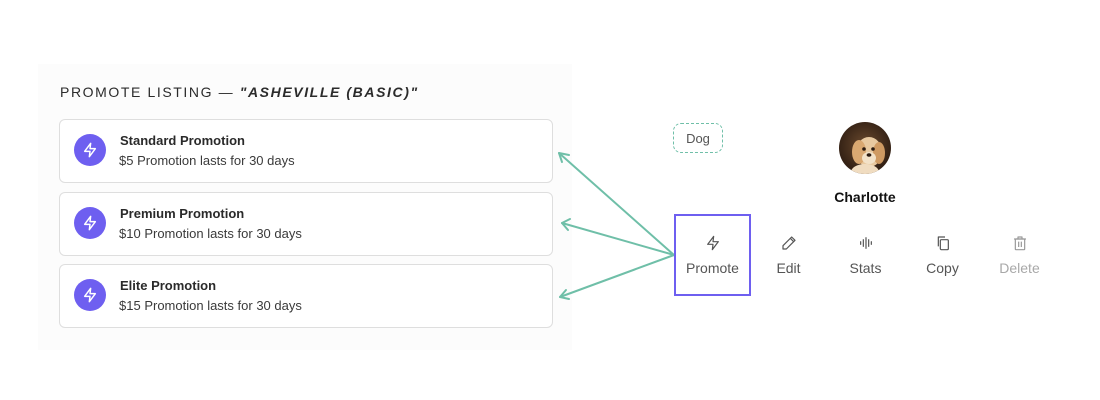 This screenshot has height=400, width=1100. I want to click on edit-button: Edit, so click(788, 255).